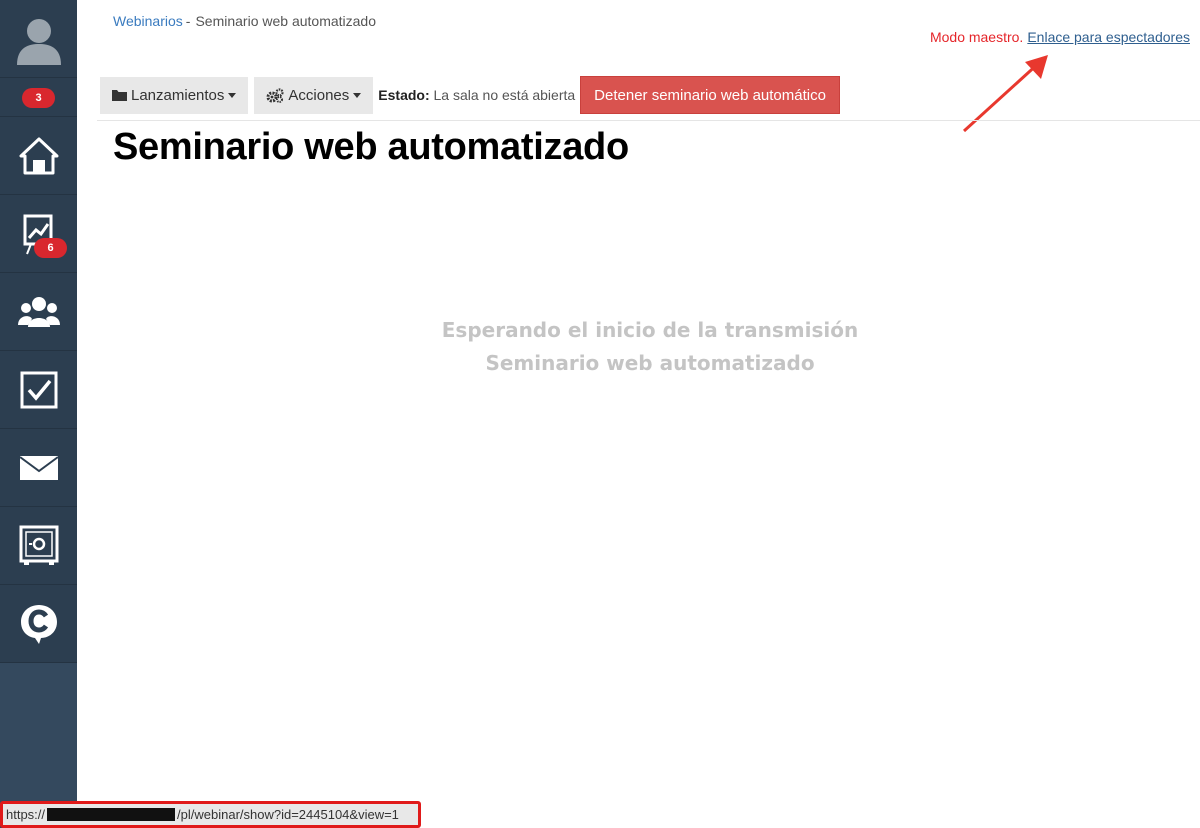 The image size is (1200, 828). What do you see at coordinates (1005, 94) in the screenshot?
I see `annotation-arrow` at bounding box center [1005, 94].